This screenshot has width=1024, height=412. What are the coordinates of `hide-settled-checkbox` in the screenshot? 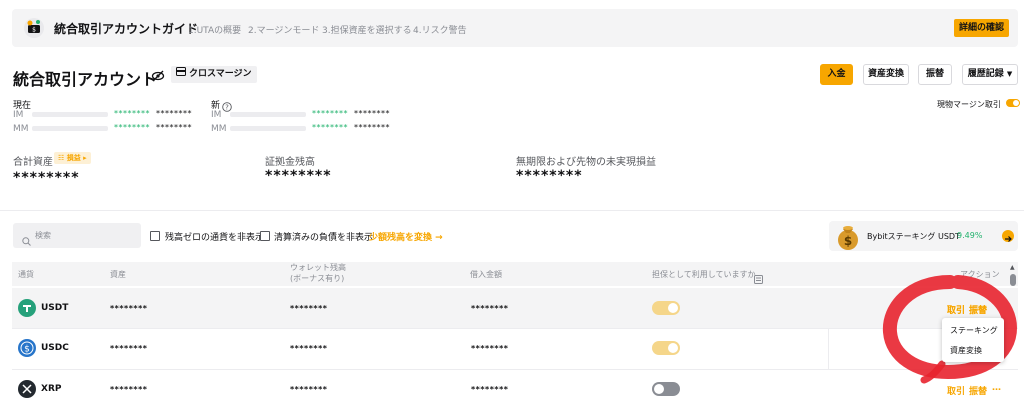 It's located at (265, 236).